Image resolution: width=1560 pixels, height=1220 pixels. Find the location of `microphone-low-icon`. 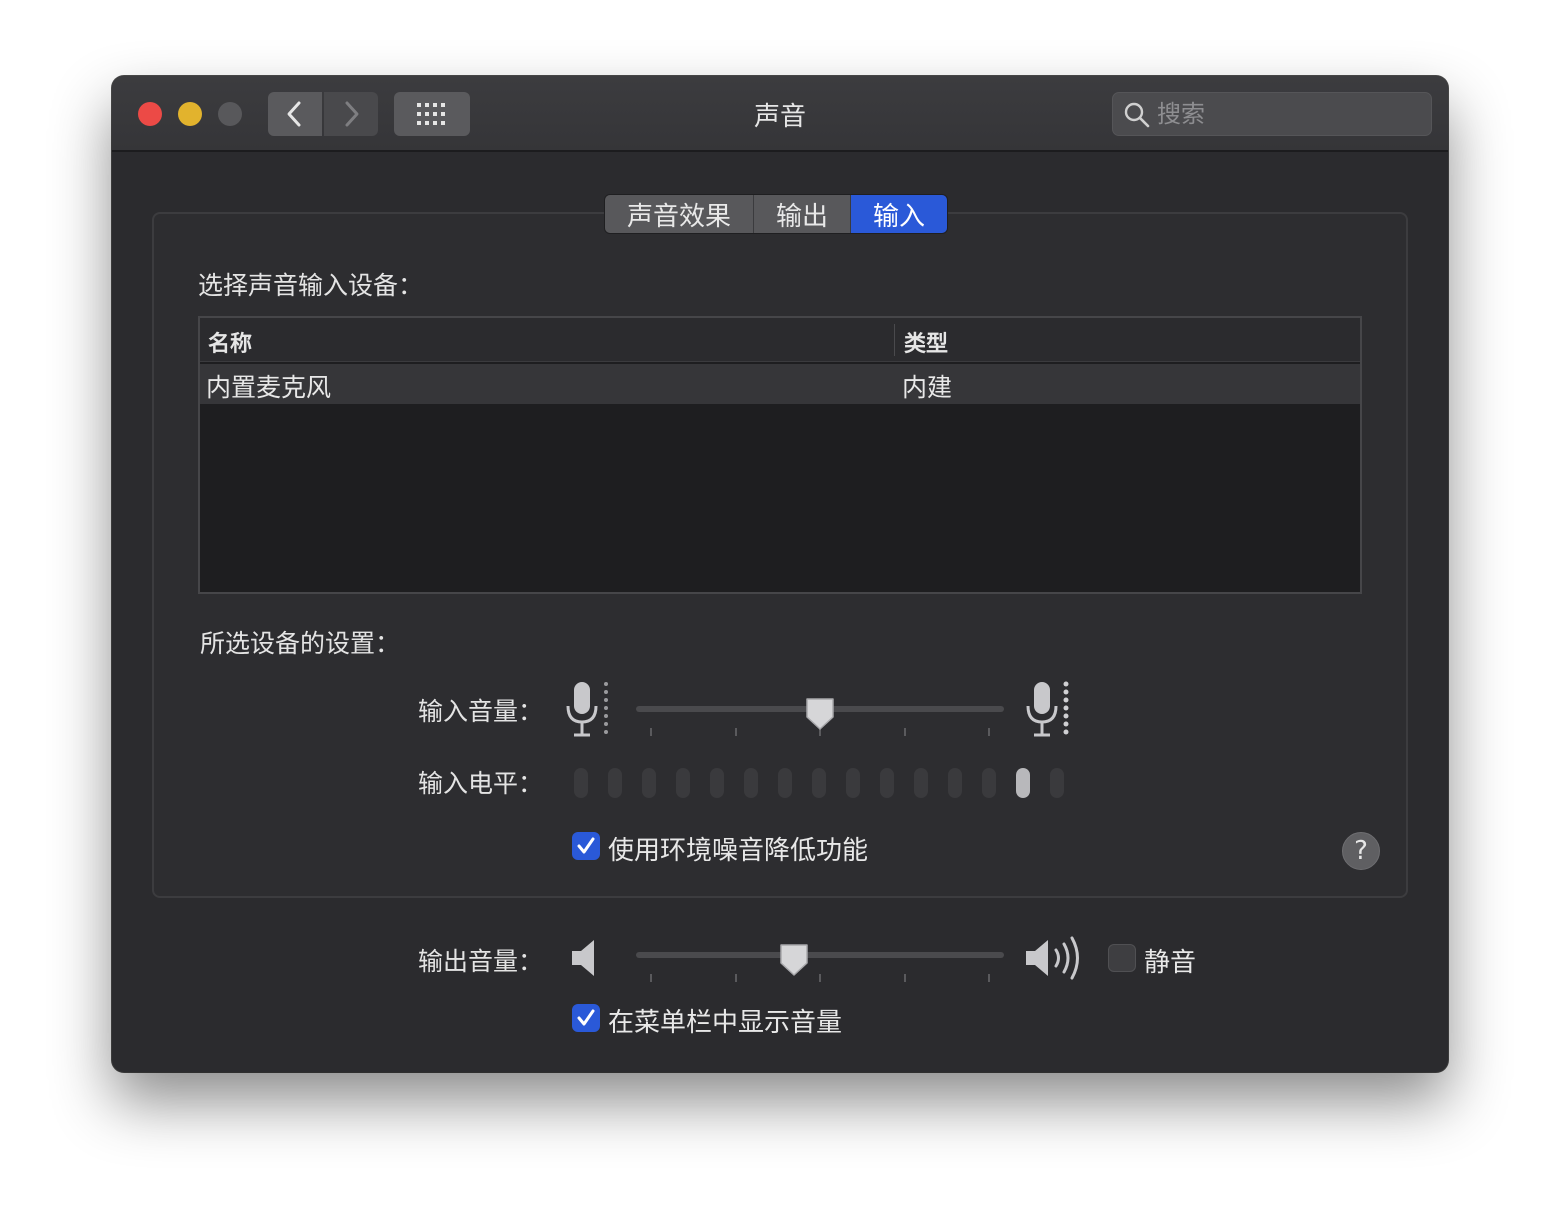

microphone-low-icon is located at coordinates (587, 709).